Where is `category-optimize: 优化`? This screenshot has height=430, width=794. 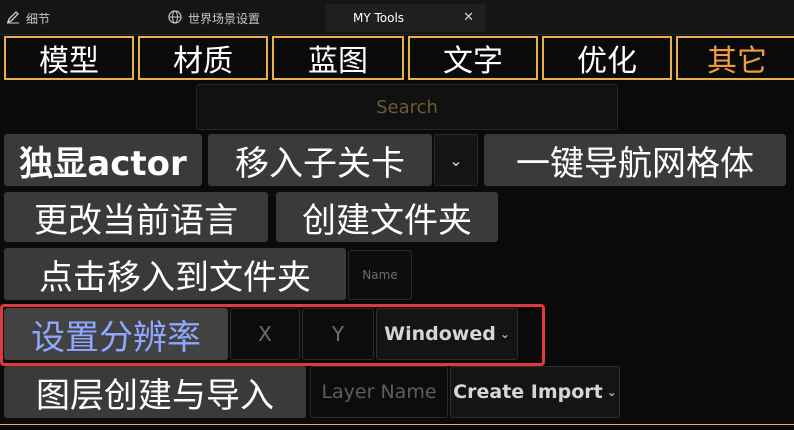 category-optimize: 优化 is located at coordinates (607, 58).